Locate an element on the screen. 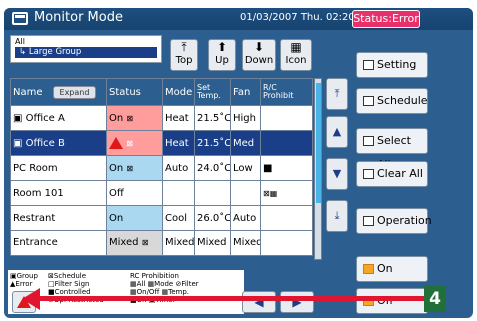  legend-controlled: ■Controlled is located at coordinates (69, 292).